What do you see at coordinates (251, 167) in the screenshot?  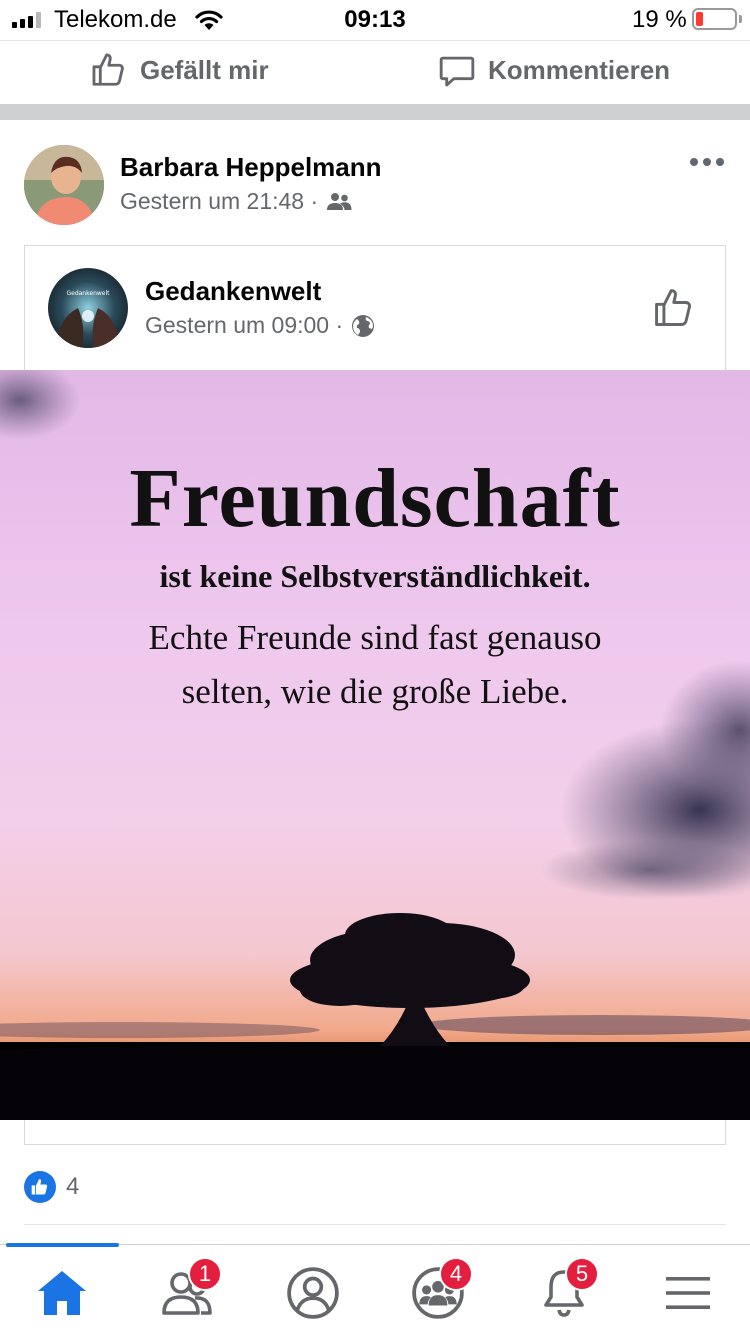 I see `author-name: Barbara Heppelmann` at bounding box center [251, 167].